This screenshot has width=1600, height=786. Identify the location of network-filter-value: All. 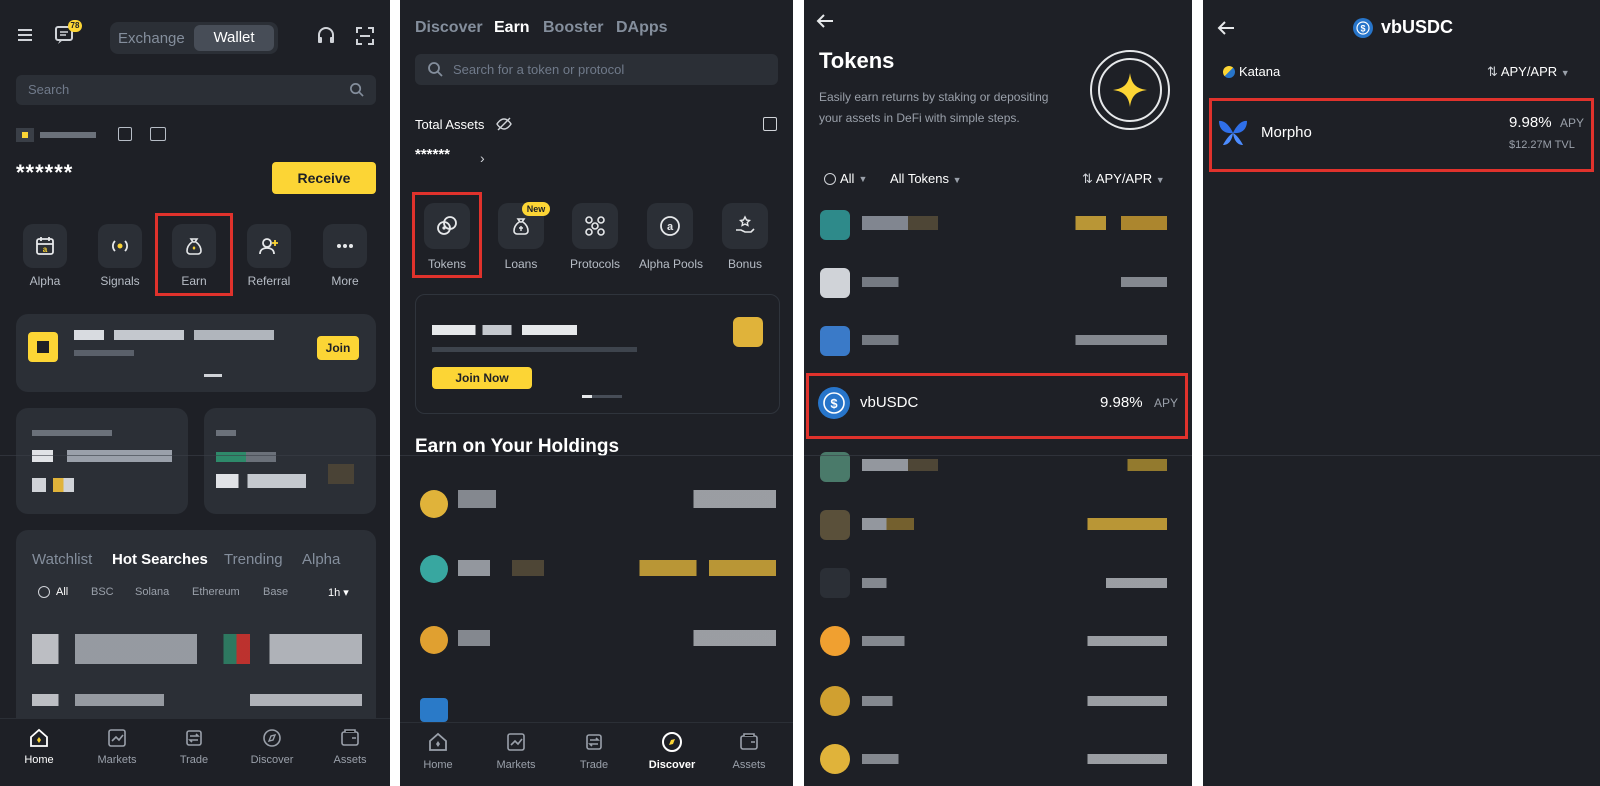
(847, 178).